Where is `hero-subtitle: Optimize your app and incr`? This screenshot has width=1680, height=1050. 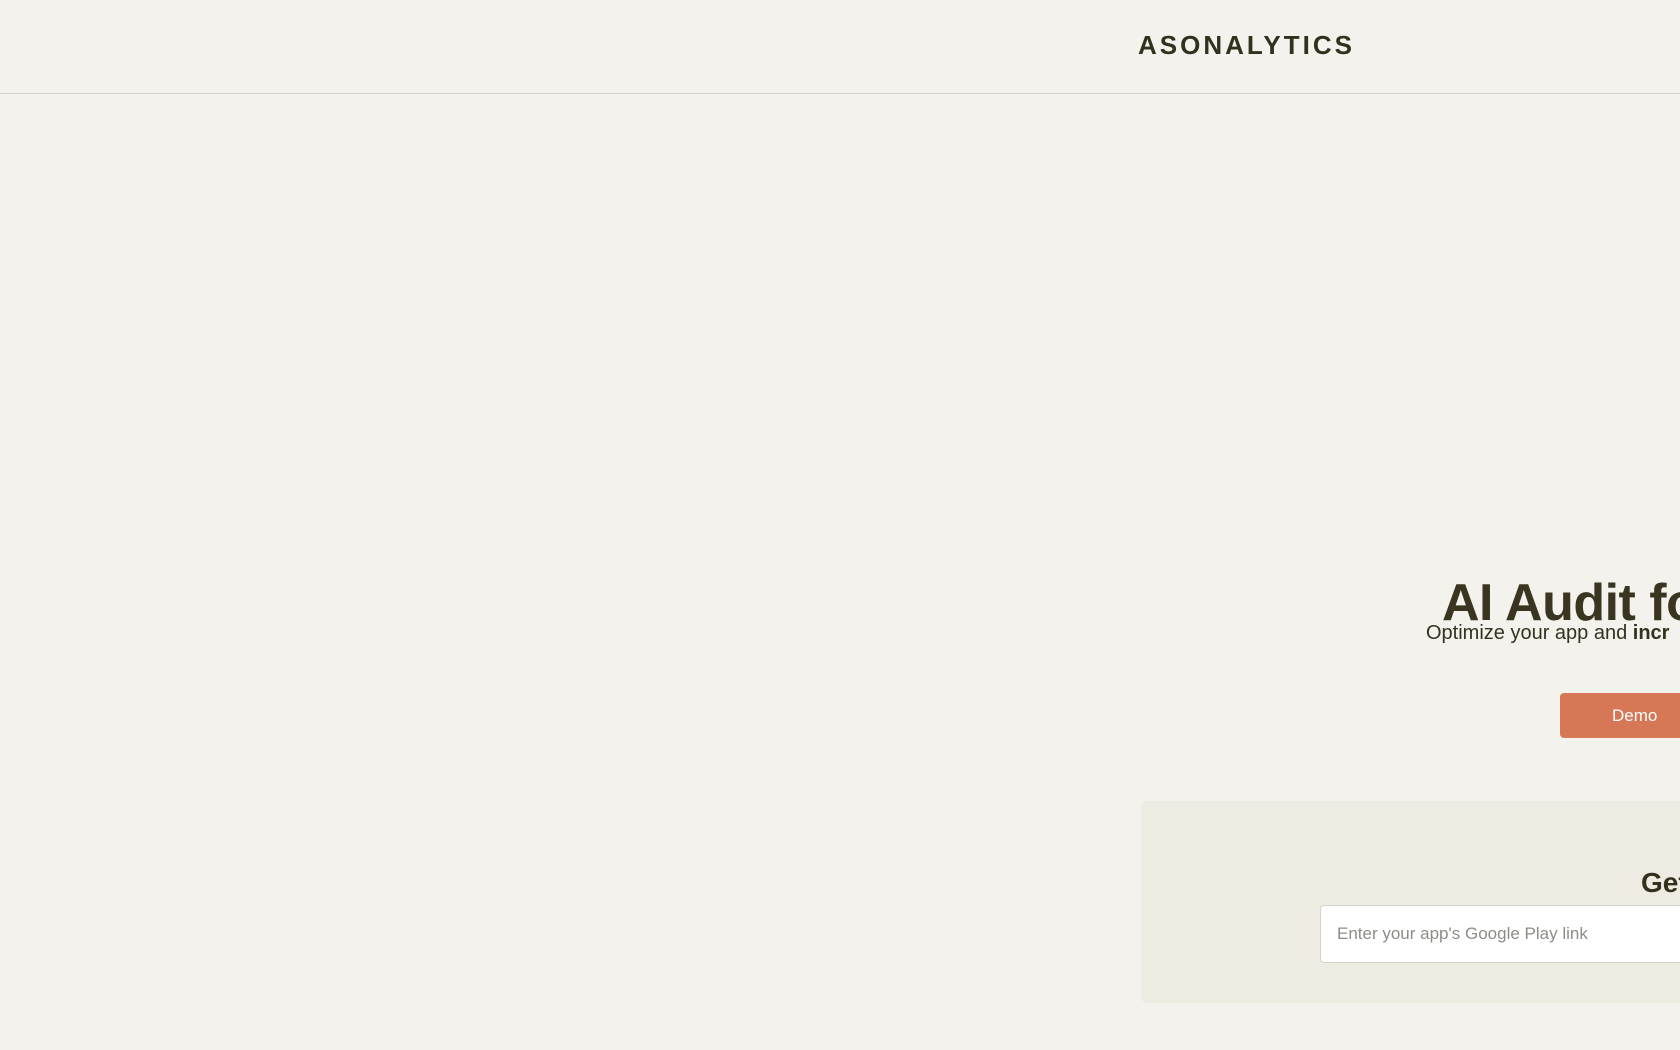
hero-subtitle: Optimize your app and incr is located at coordinates (1547, 633).